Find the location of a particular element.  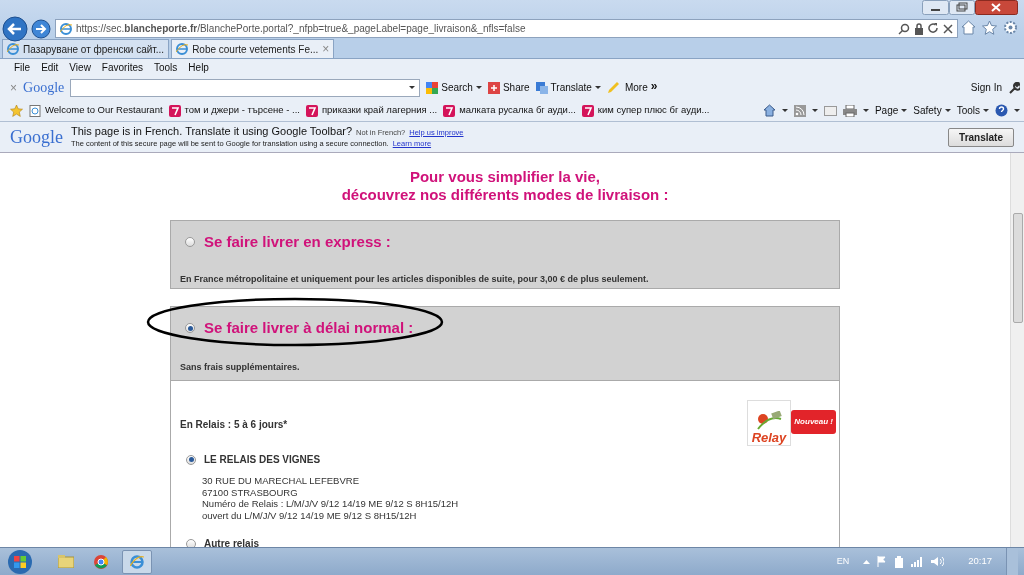

signal-icon is located at coordinates (918, 561).